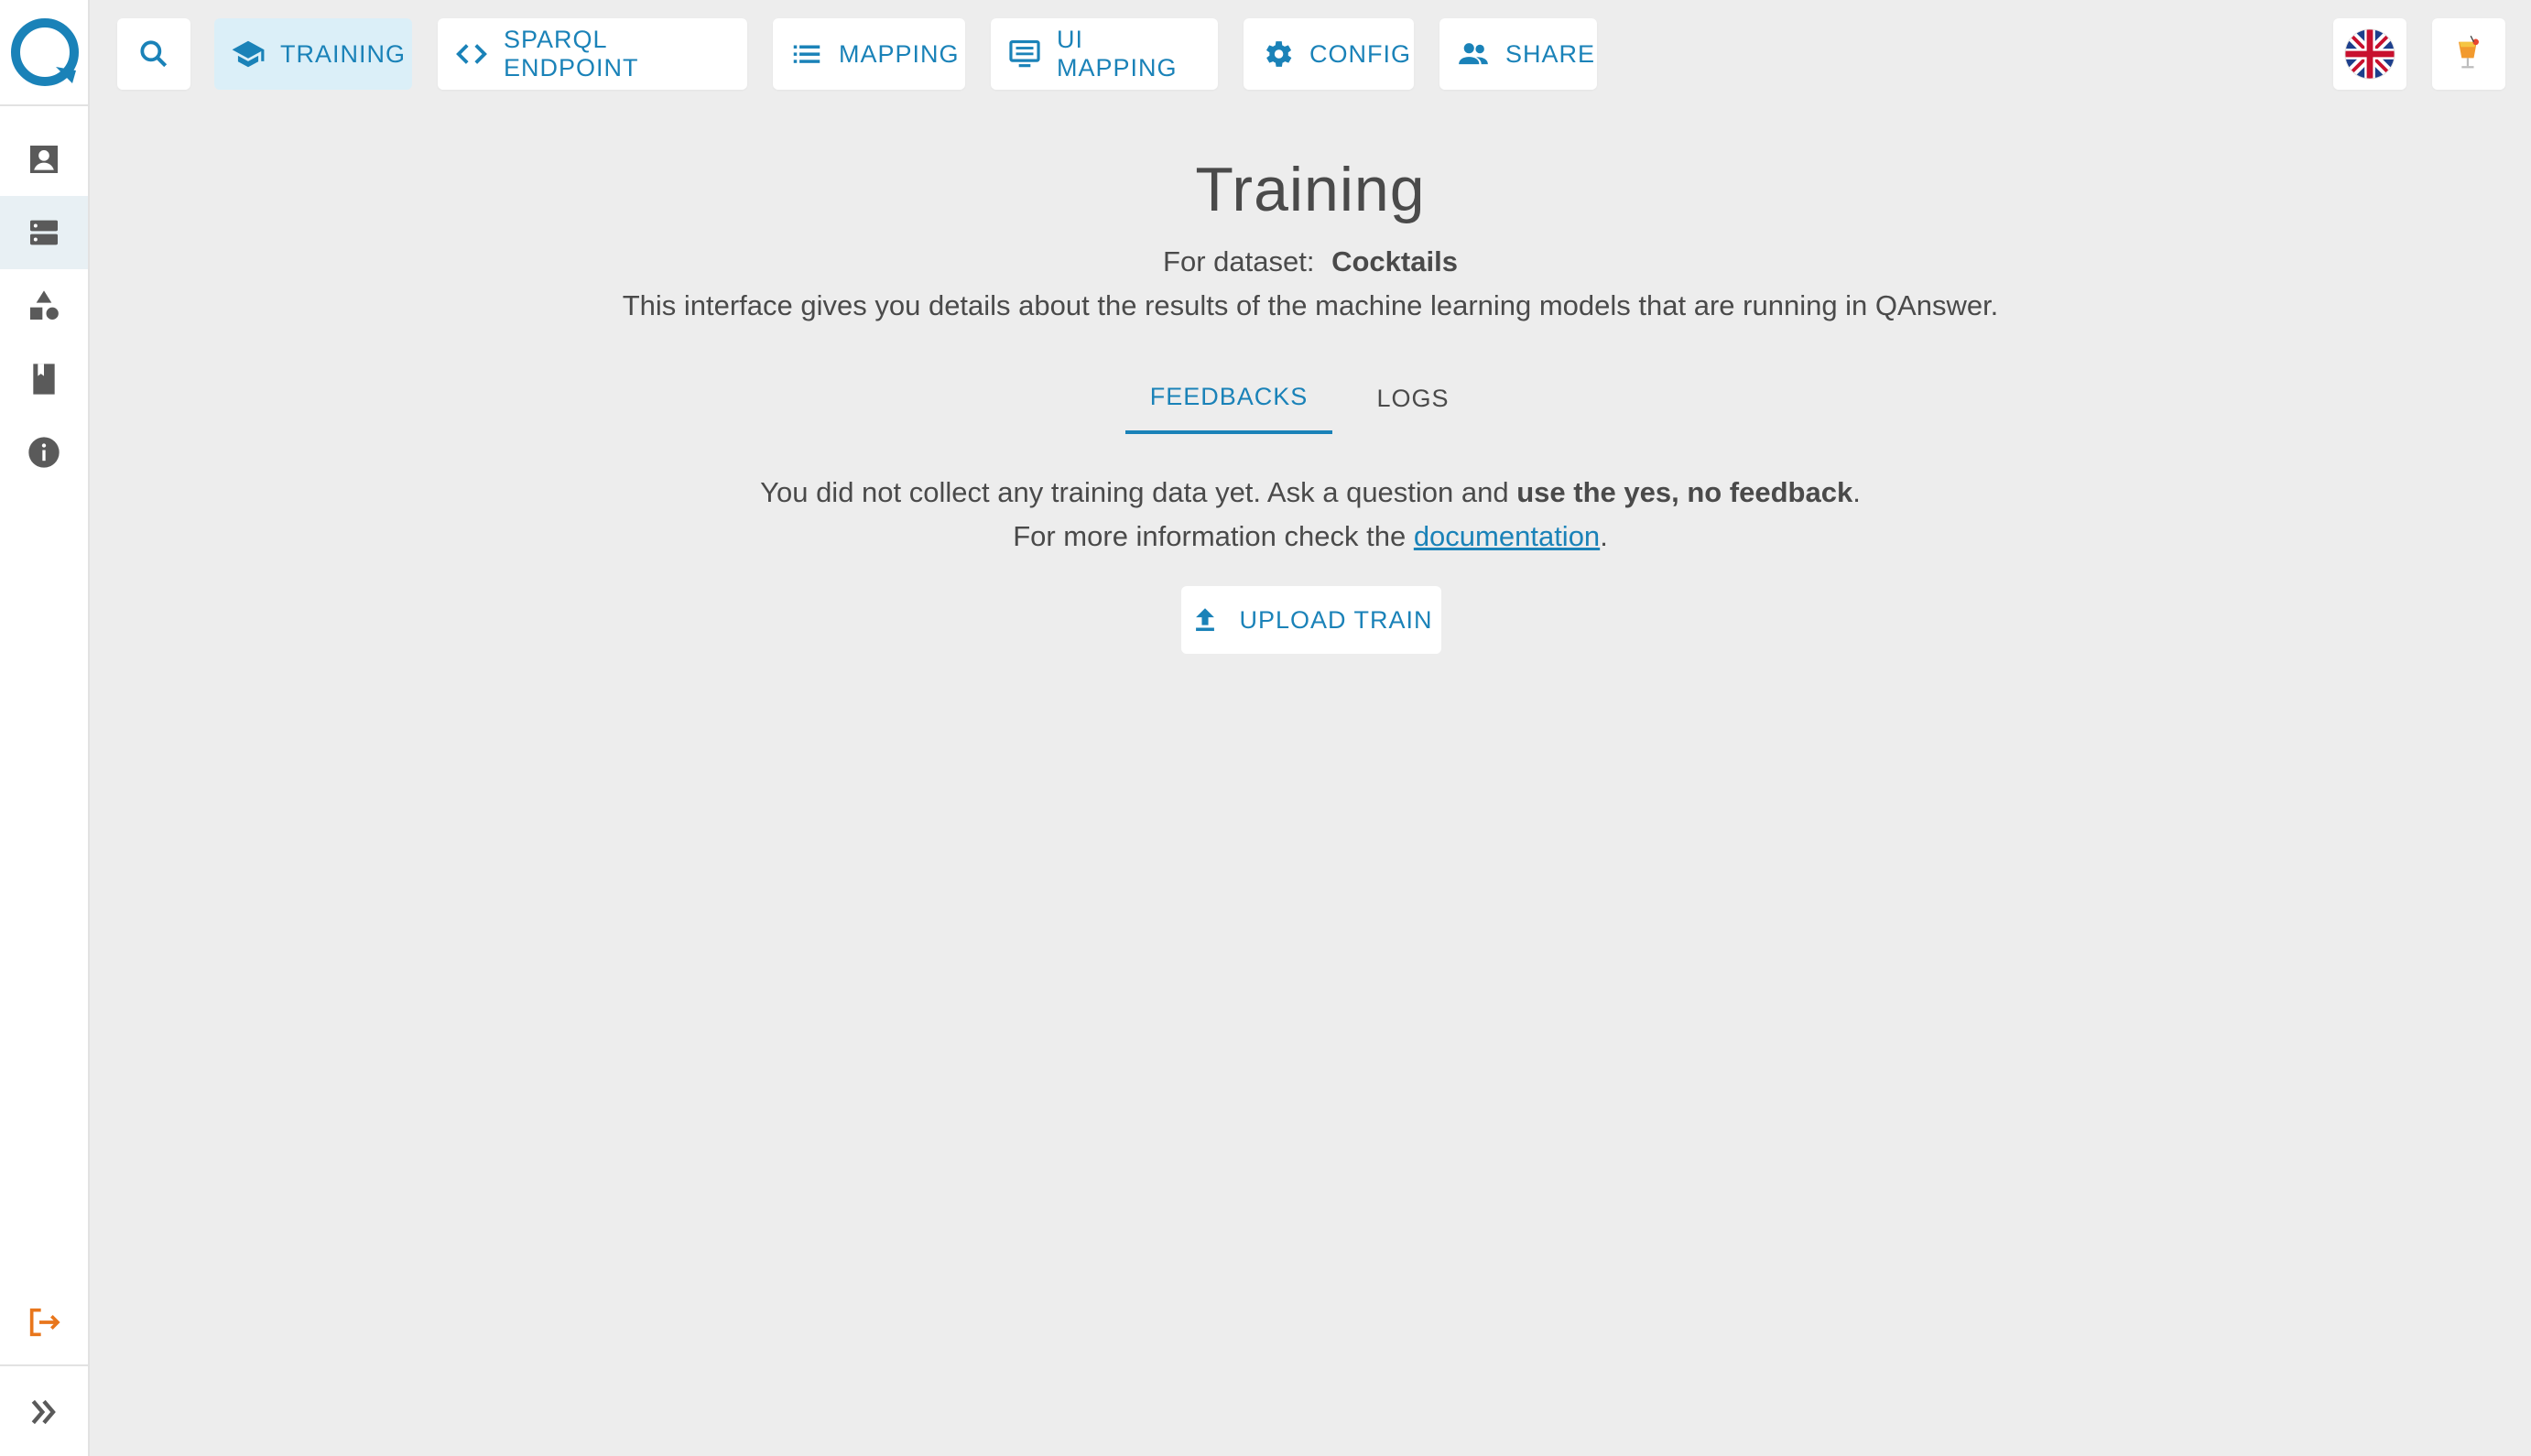  I want to click on tab-feedbacks-label: FEEDBACKS, so click(1229, 396).